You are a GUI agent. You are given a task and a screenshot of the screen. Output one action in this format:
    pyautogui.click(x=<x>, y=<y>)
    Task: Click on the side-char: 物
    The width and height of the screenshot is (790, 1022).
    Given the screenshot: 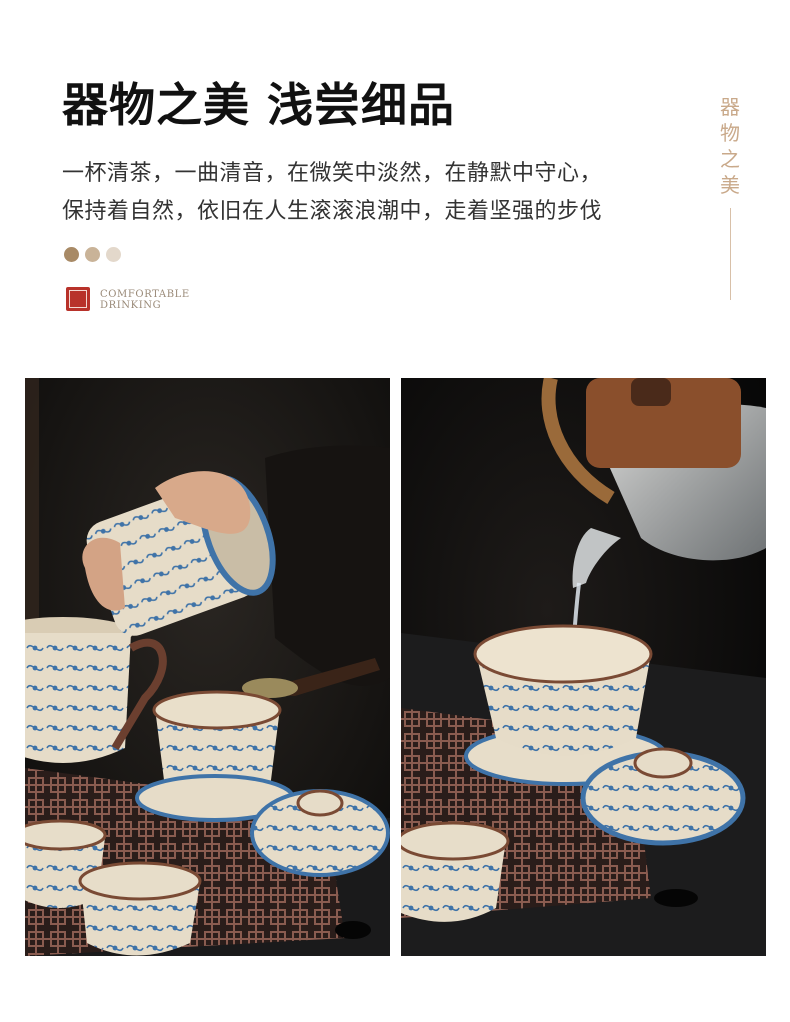 What is the action you would take?
    pyautogui.click(x=730, y=133)
    